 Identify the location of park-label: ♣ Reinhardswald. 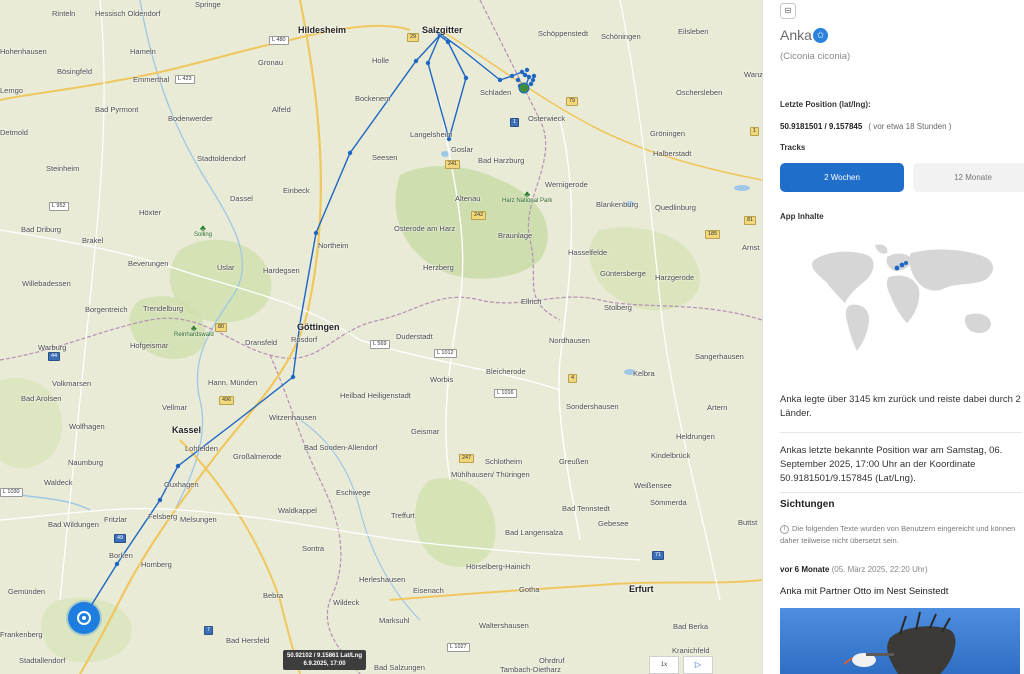
(194, 331).